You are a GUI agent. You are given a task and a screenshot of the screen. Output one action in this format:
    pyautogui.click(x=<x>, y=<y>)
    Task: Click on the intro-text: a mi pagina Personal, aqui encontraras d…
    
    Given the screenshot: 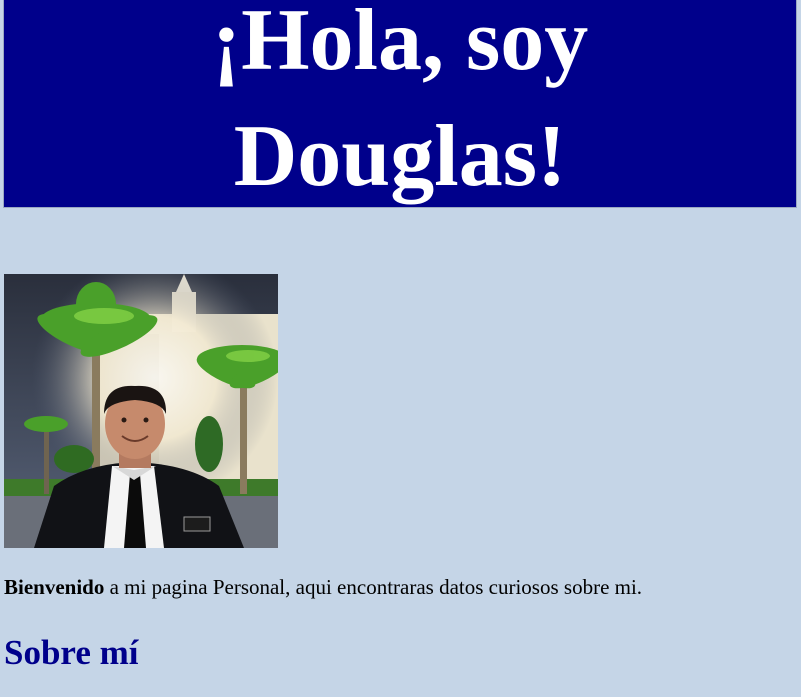 What is the action you would take?
    pyautogui.click(x=373, y=587)
    